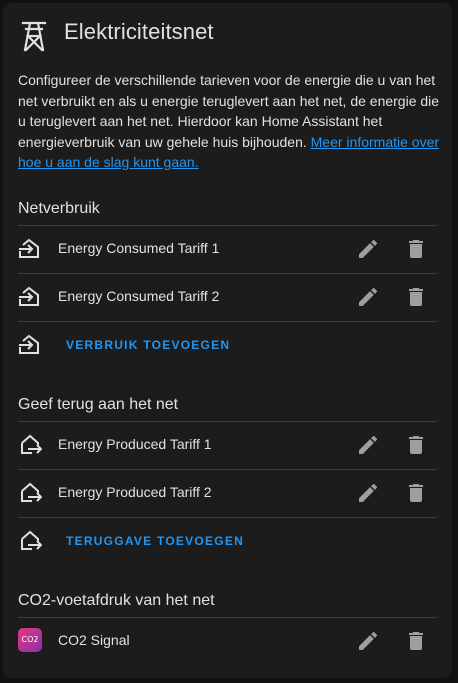 Image resolution: width=458 pixels, height=683 pixels. I want to click on consumption-row: Energy Consumed Tariff 2, so click(227, 297).